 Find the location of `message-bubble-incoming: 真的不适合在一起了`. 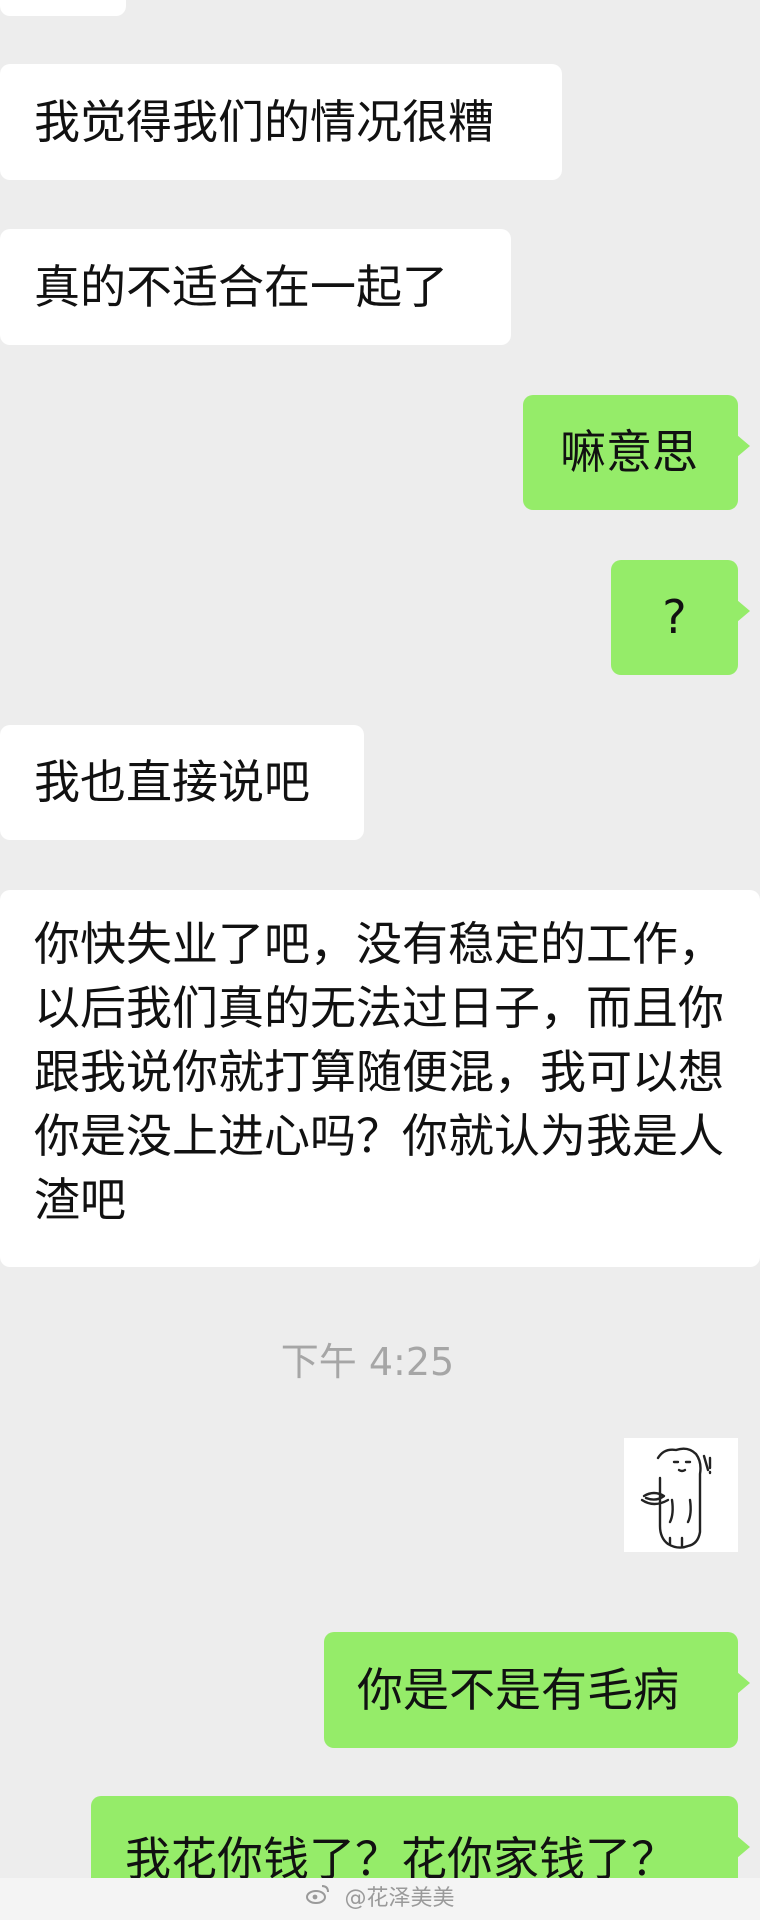

message-bubble-incoming: 真的不适合在一起了 is located at coordinates (255, 287).